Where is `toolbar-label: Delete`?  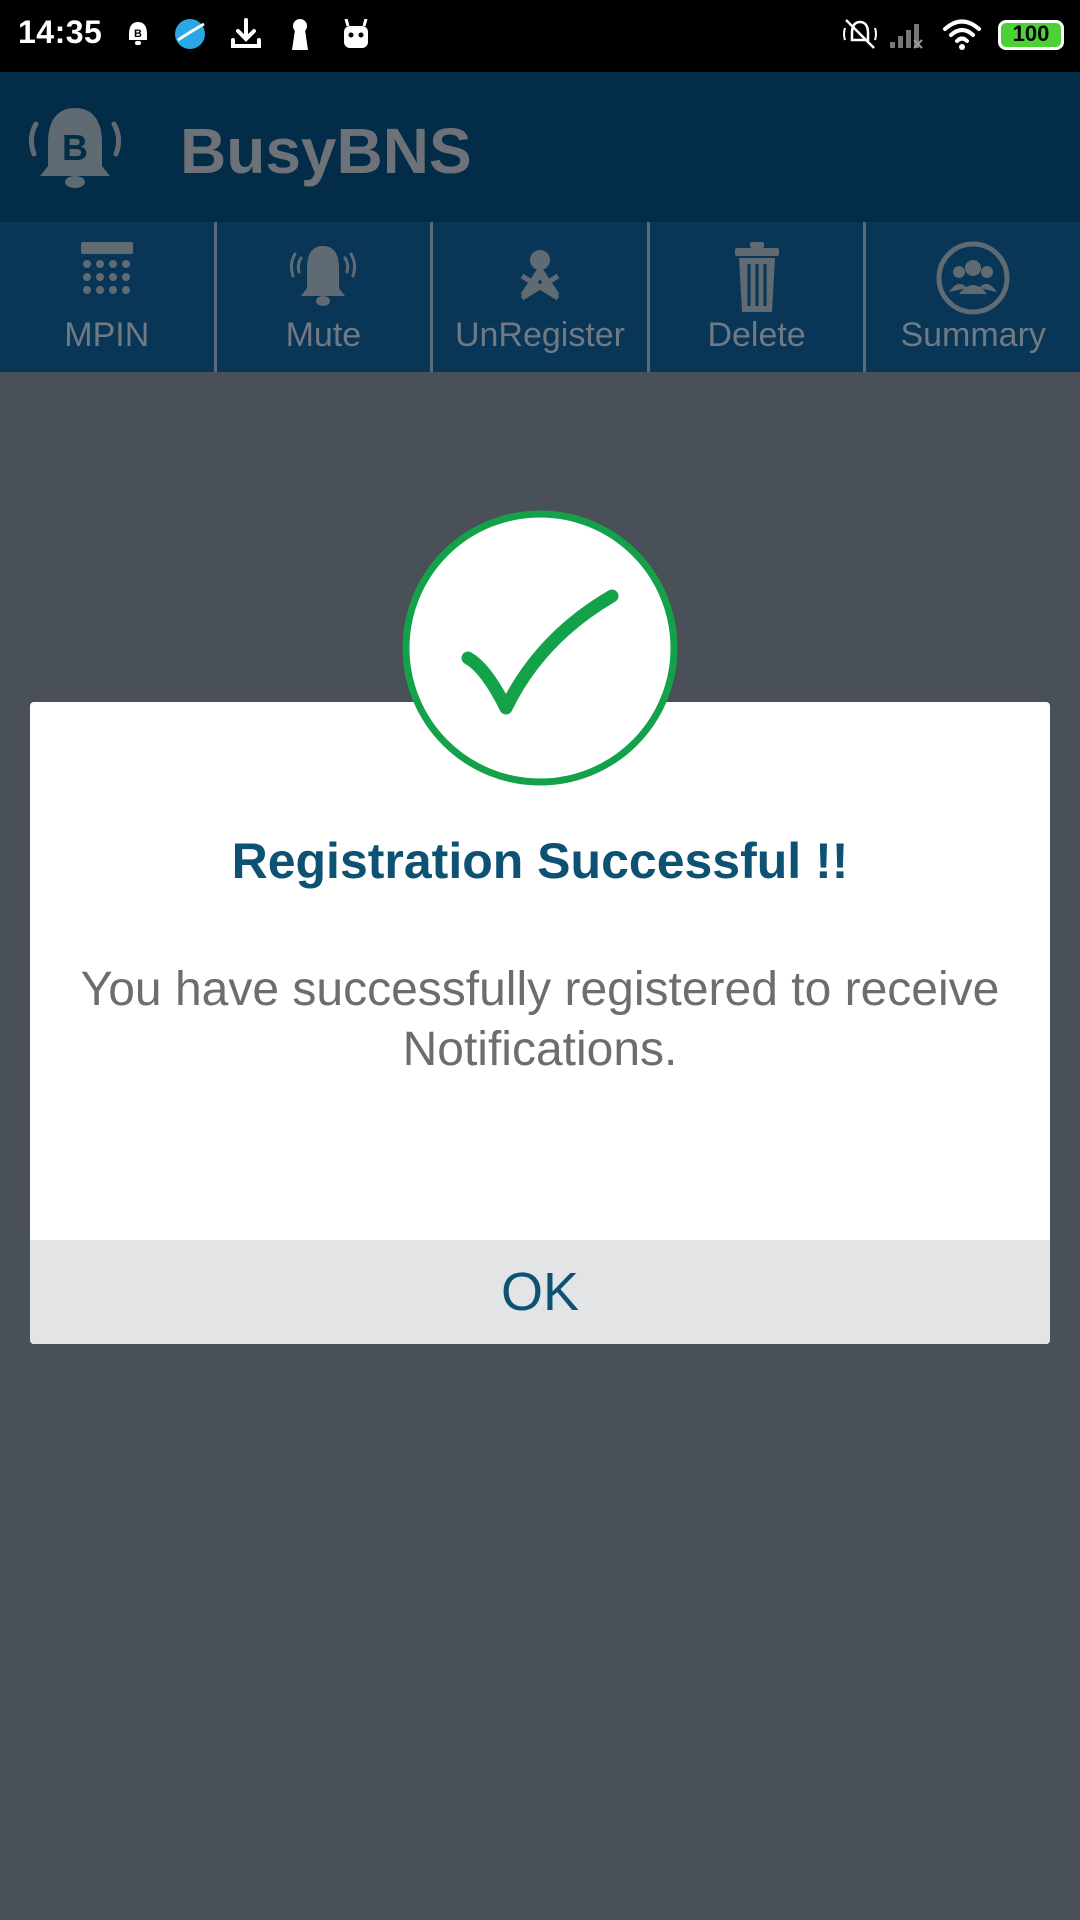
toolbar-label: Delete is located at coordinates (756, 335).